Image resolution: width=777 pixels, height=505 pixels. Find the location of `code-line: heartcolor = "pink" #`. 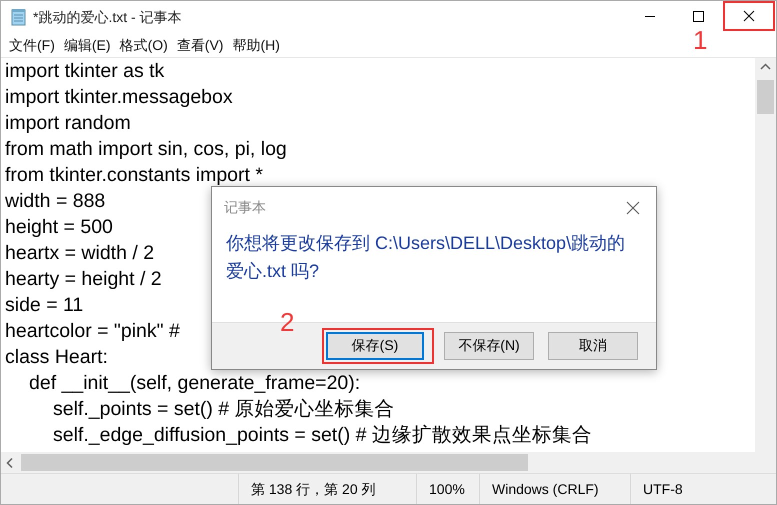

code-line: heartcolor = "pink" # is located at coordinates (92, 331).